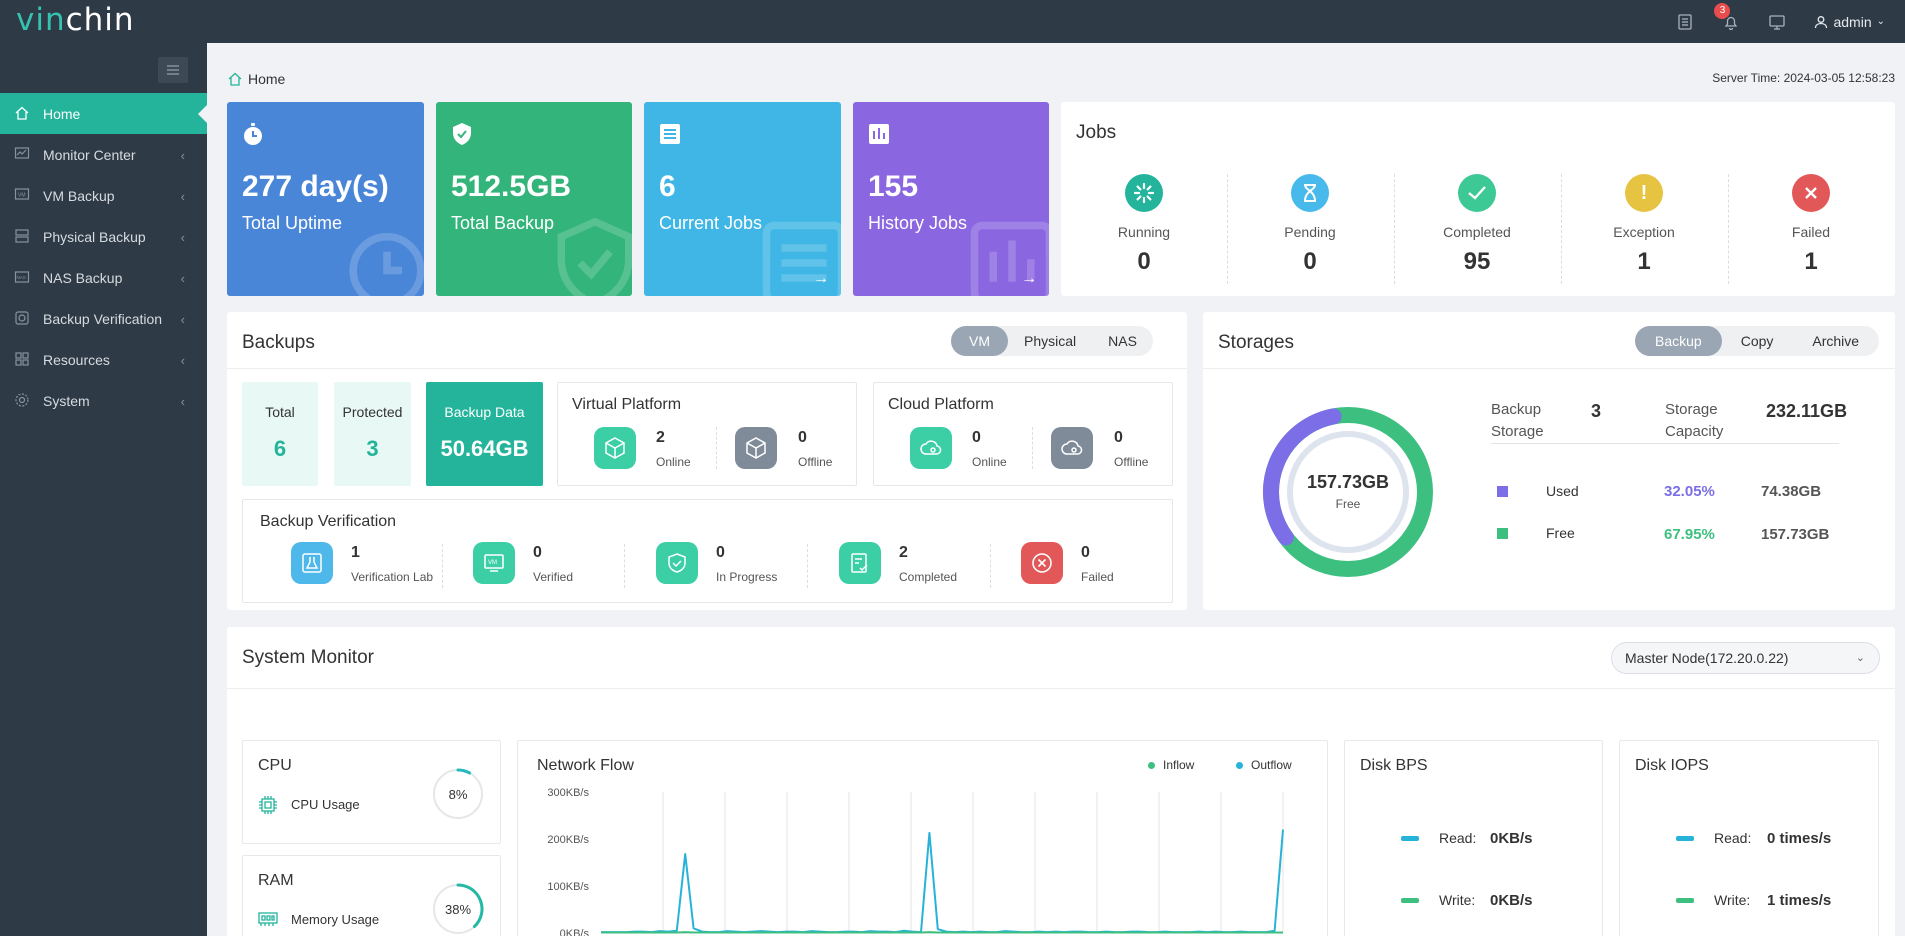 The width and height of the screenshot is (1905, 936). I want to click on vinchin-logo: vinchin, so click(75, 20).